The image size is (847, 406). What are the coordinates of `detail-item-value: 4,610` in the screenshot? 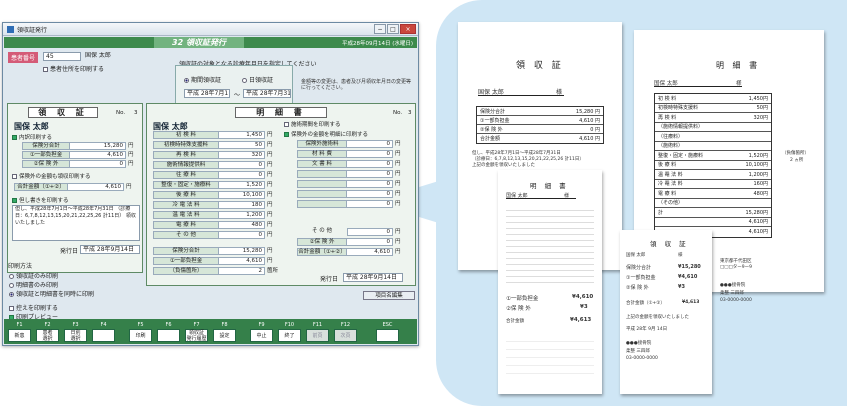 It's located at (242, 261).